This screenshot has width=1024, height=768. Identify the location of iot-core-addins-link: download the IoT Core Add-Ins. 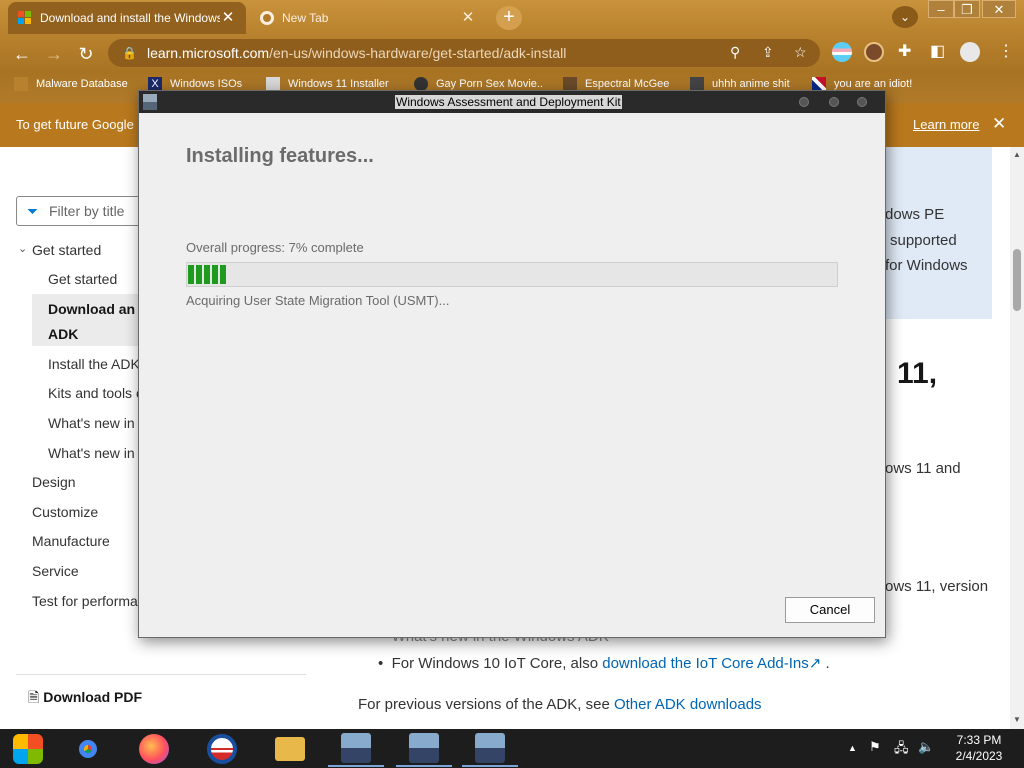
(705, 663).